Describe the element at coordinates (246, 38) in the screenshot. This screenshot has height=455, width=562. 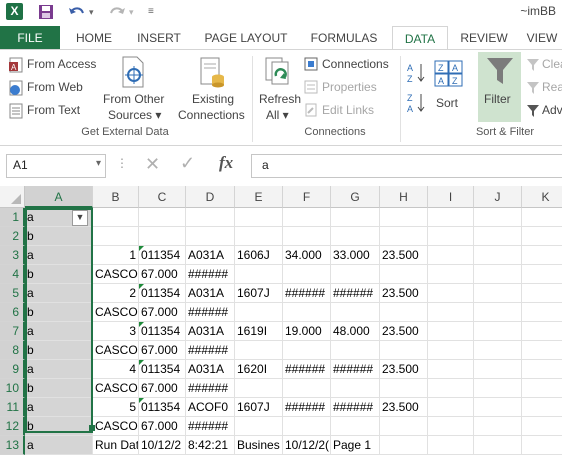
I see `tab-page-layout: PAGE LAYOUT` at that location.